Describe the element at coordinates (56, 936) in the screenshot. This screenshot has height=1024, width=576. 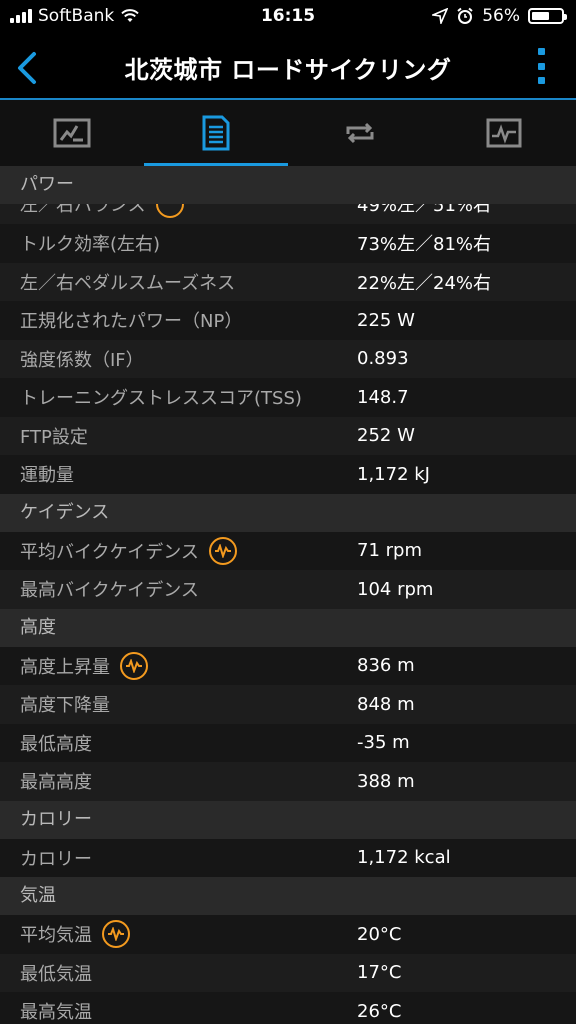
I see `row-label: 平均気温` at that location.